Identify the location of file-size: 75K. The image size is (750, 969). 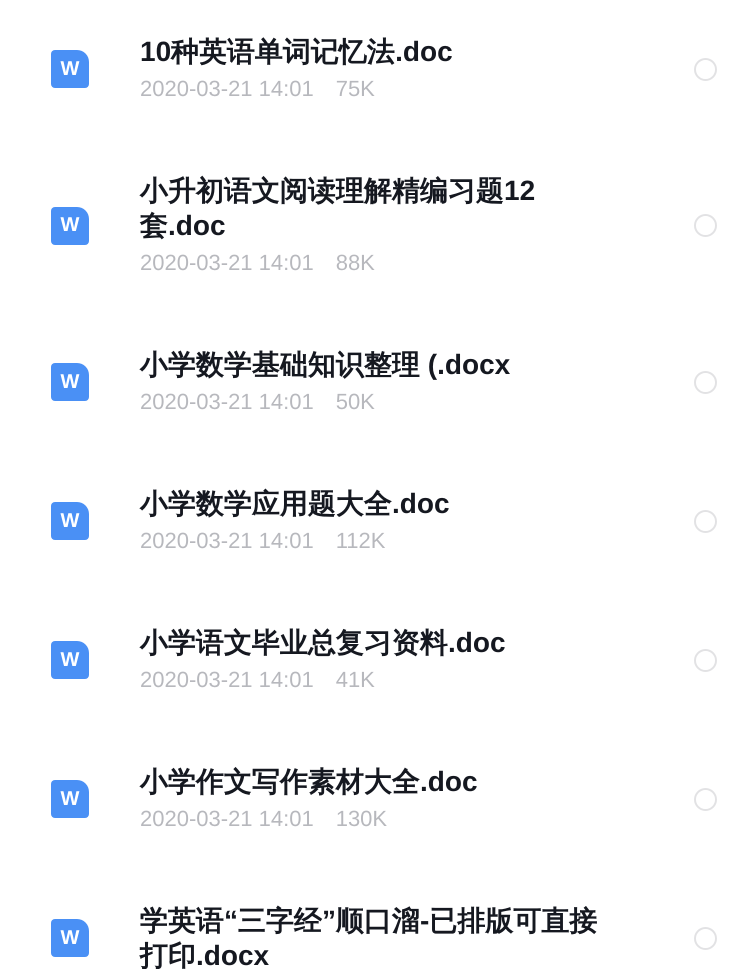
(355, 89).